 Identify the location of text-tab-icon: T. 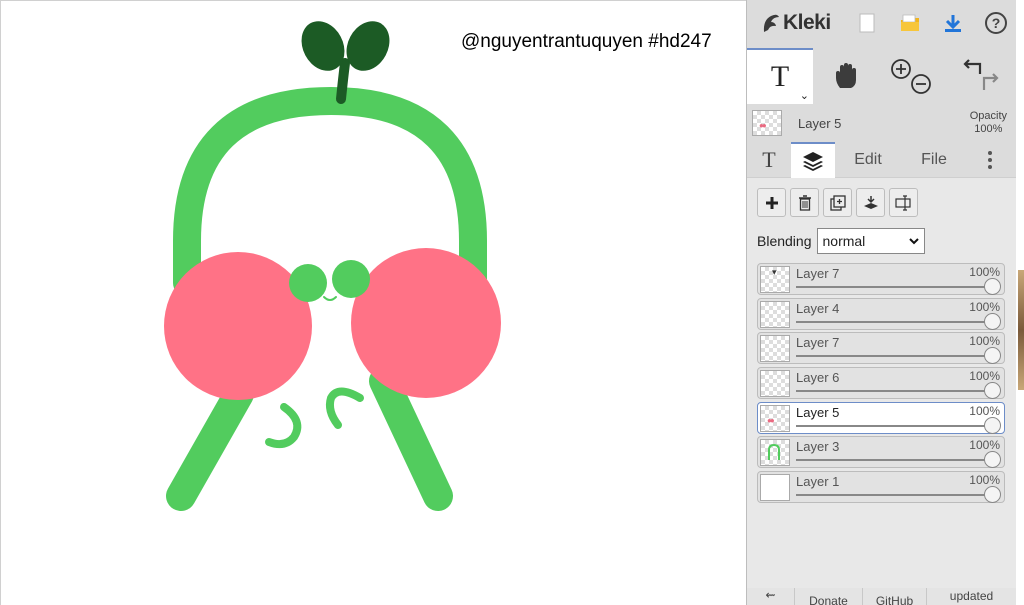
(769, 159).